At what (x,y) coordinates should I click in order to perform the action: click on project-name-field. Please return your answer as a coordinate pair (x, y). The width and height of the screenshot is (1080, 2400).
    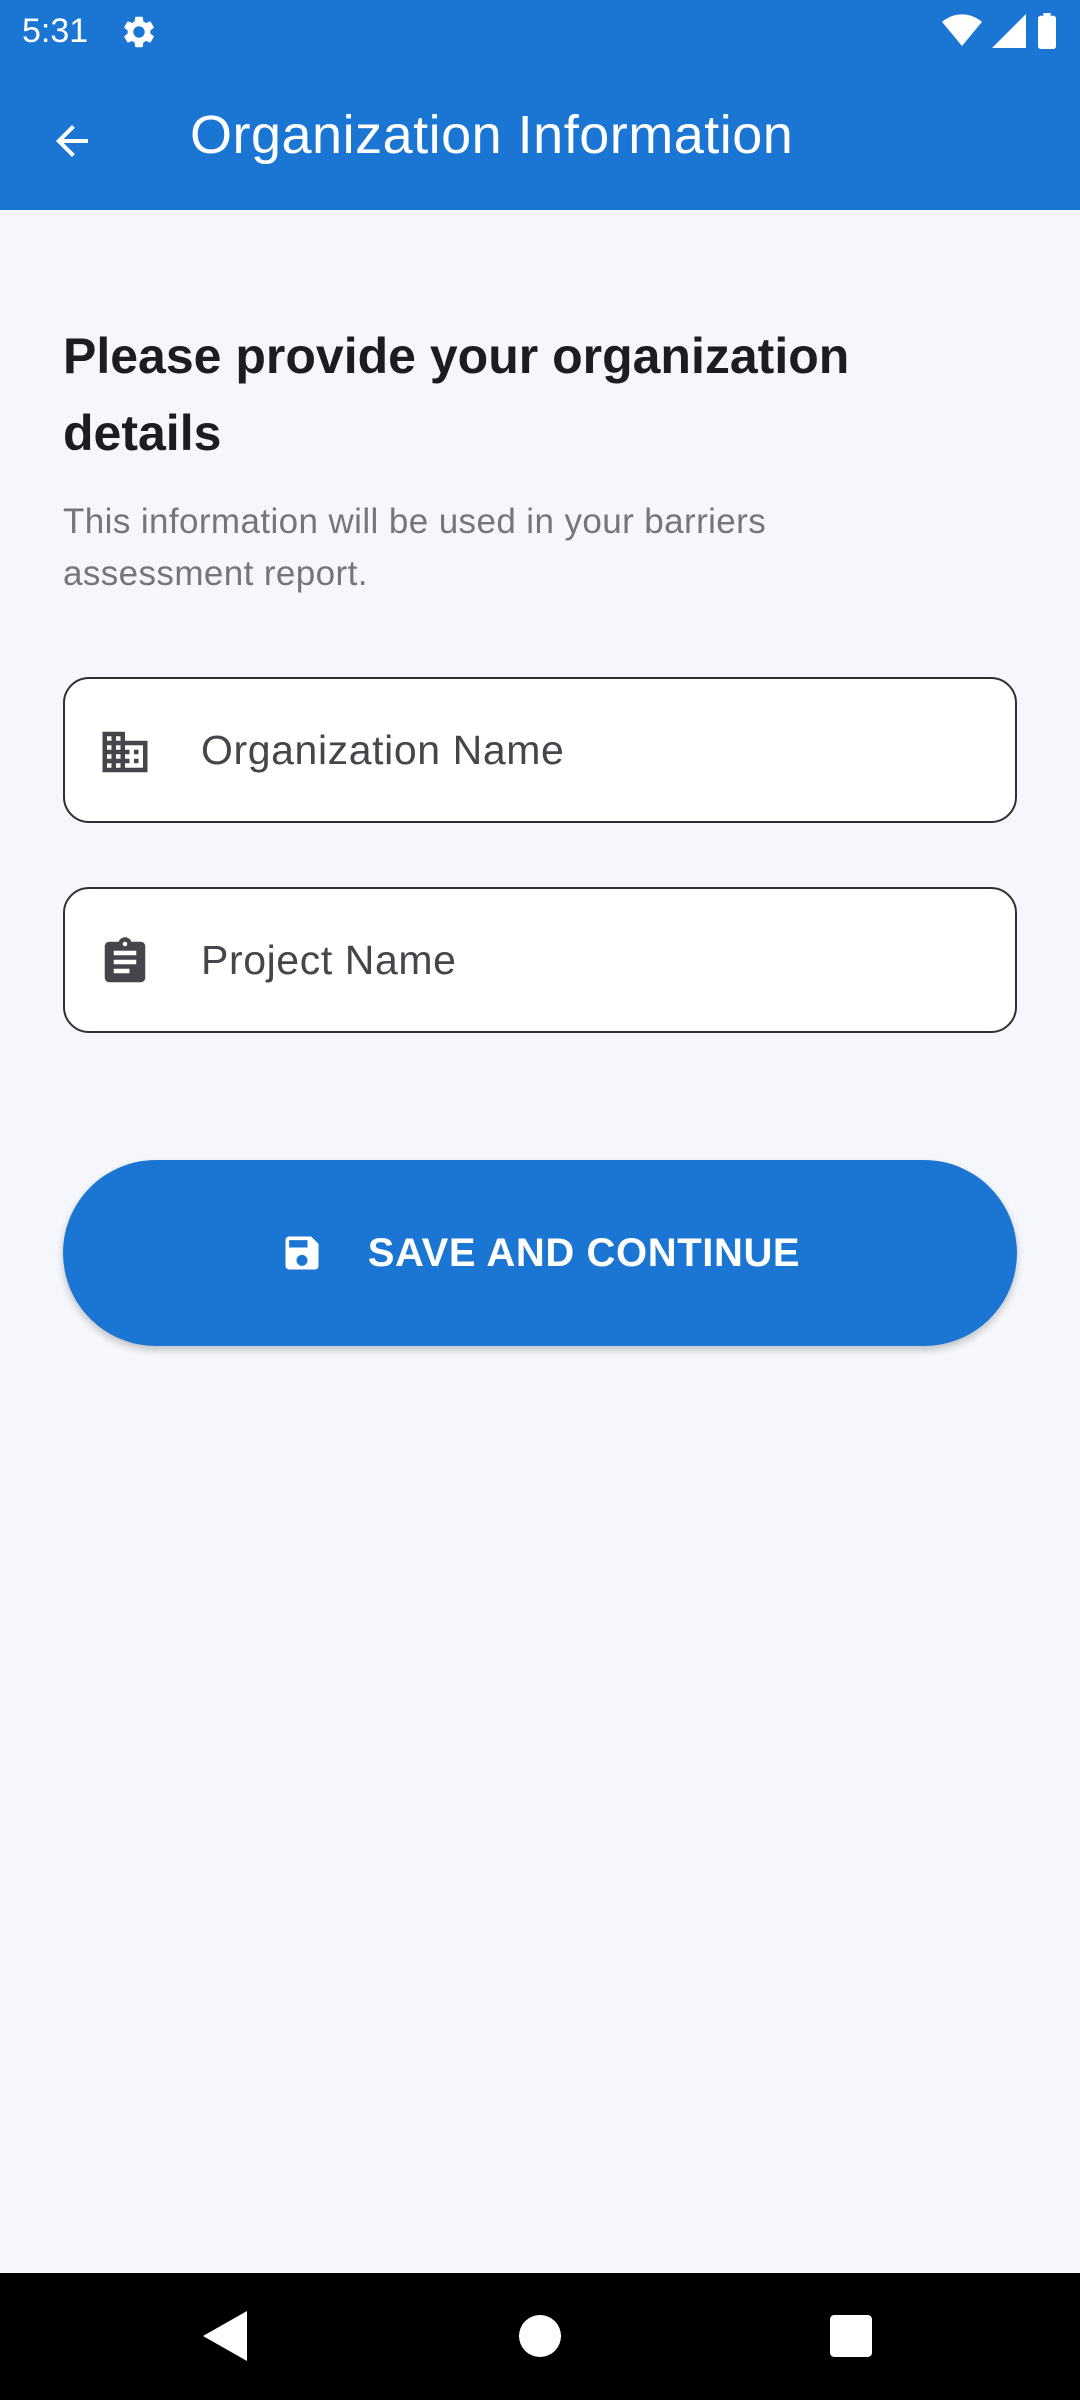
    Looking at the image, I should click on (540, 960).